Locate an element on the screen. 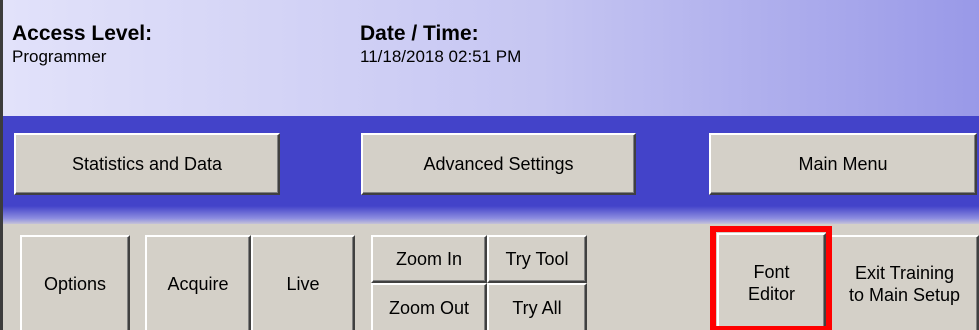  access-level-value: Programmer is located at coordinates (59, 56).